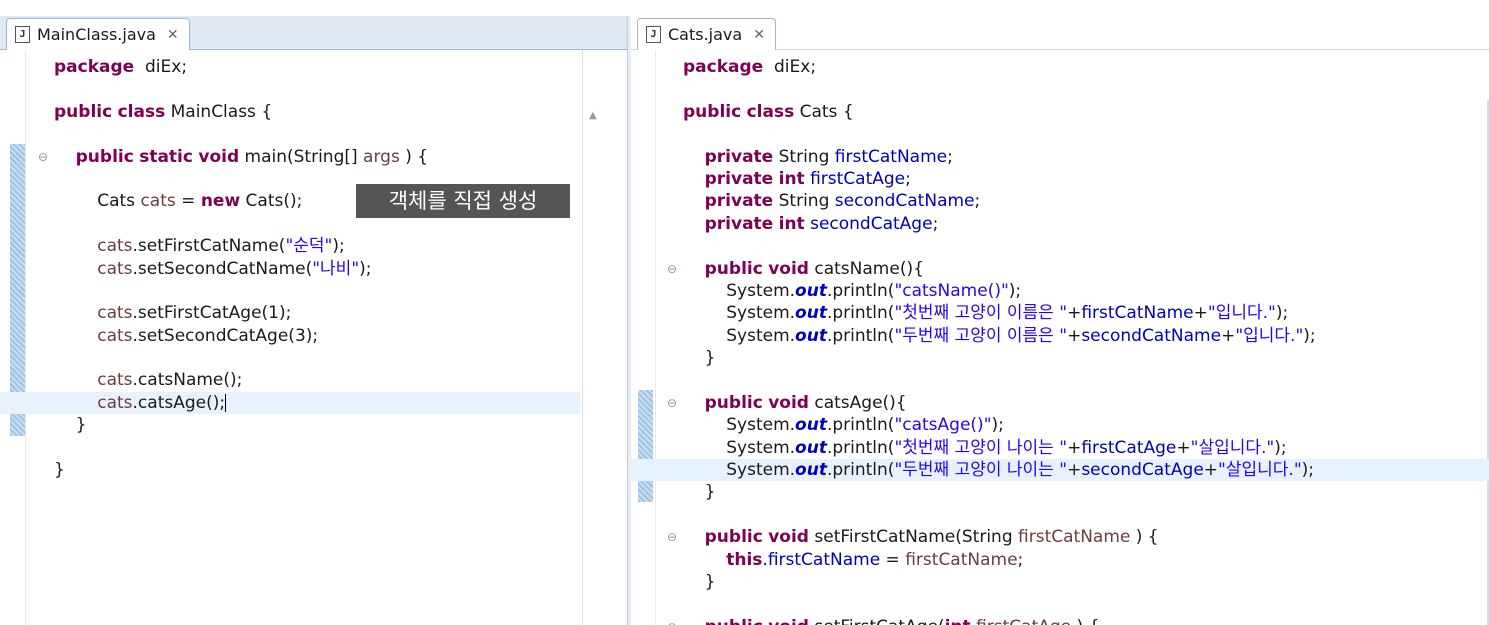 This screenshot has height=625, width=1489. What do you see at coordinates (791, 223) in the screenshot?
I see `code-token: int` at bounding box center [791, 223].